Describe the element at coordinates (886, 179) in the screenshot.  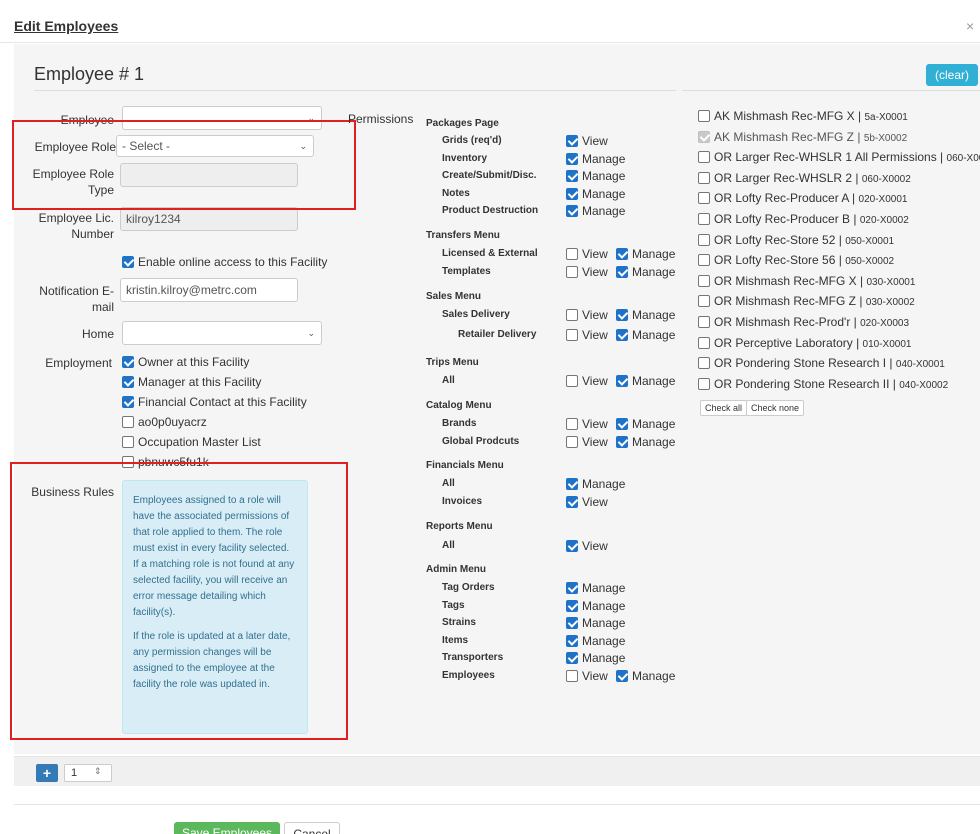
I see `facility-code: 060-X0002` at that location.